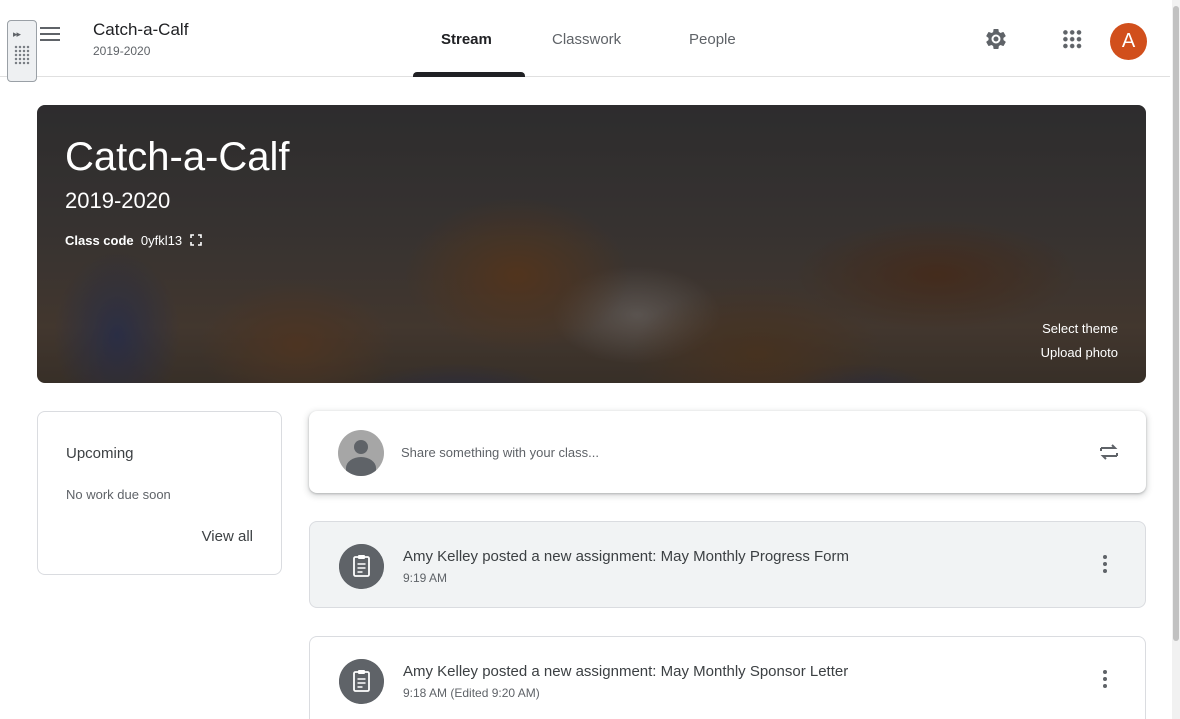  What do you see at coordinates (22, 55) in the screenshot?
I see `grip-dots-icon` at bounding box center [22, 55].